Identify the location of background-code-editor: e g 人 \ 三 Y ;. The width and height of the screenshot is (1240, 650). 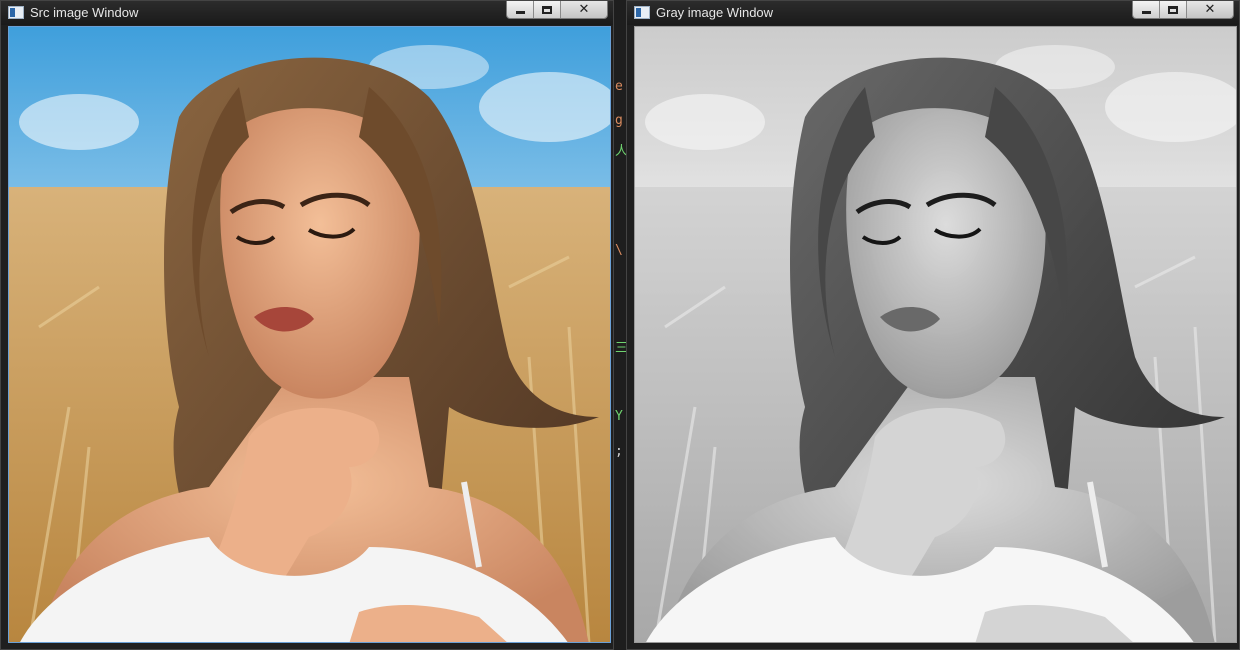
(620, 325).